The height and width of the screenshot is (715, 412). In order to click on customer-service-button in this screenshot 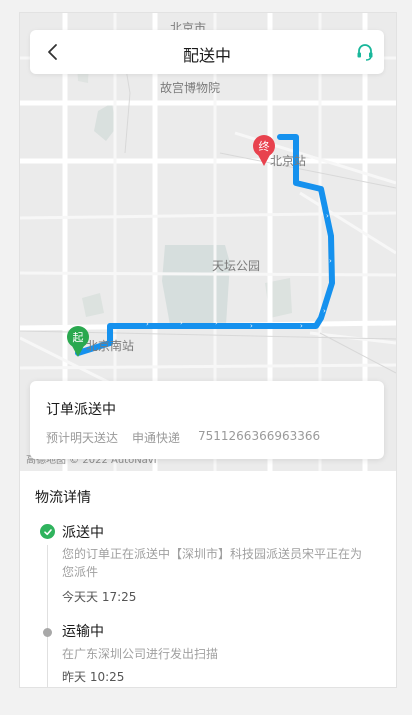, I will do `click(365, 52)`.